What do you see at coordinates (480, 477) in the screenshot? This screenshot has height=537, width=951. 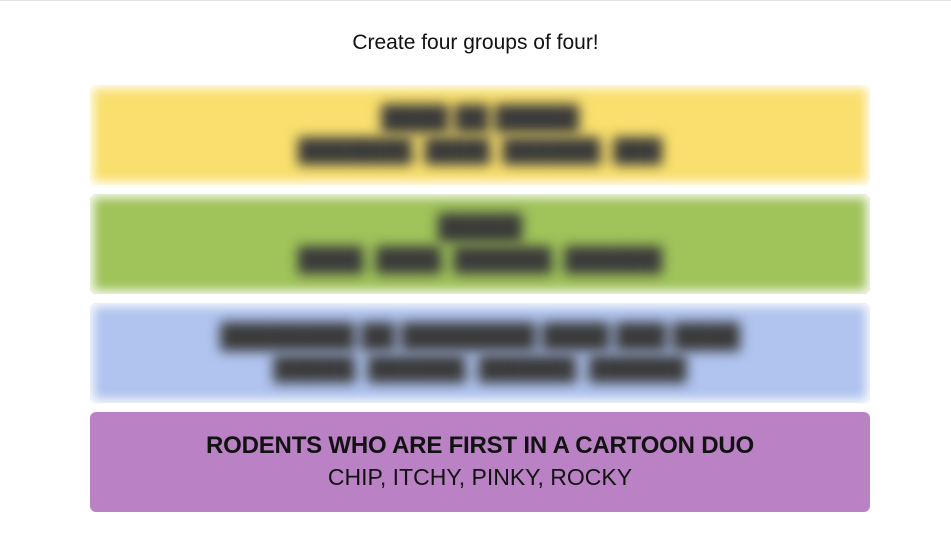 I see `group-members: CHIP, ITCHY, PINKY, ROCKY` at bounding box center [480, 477].